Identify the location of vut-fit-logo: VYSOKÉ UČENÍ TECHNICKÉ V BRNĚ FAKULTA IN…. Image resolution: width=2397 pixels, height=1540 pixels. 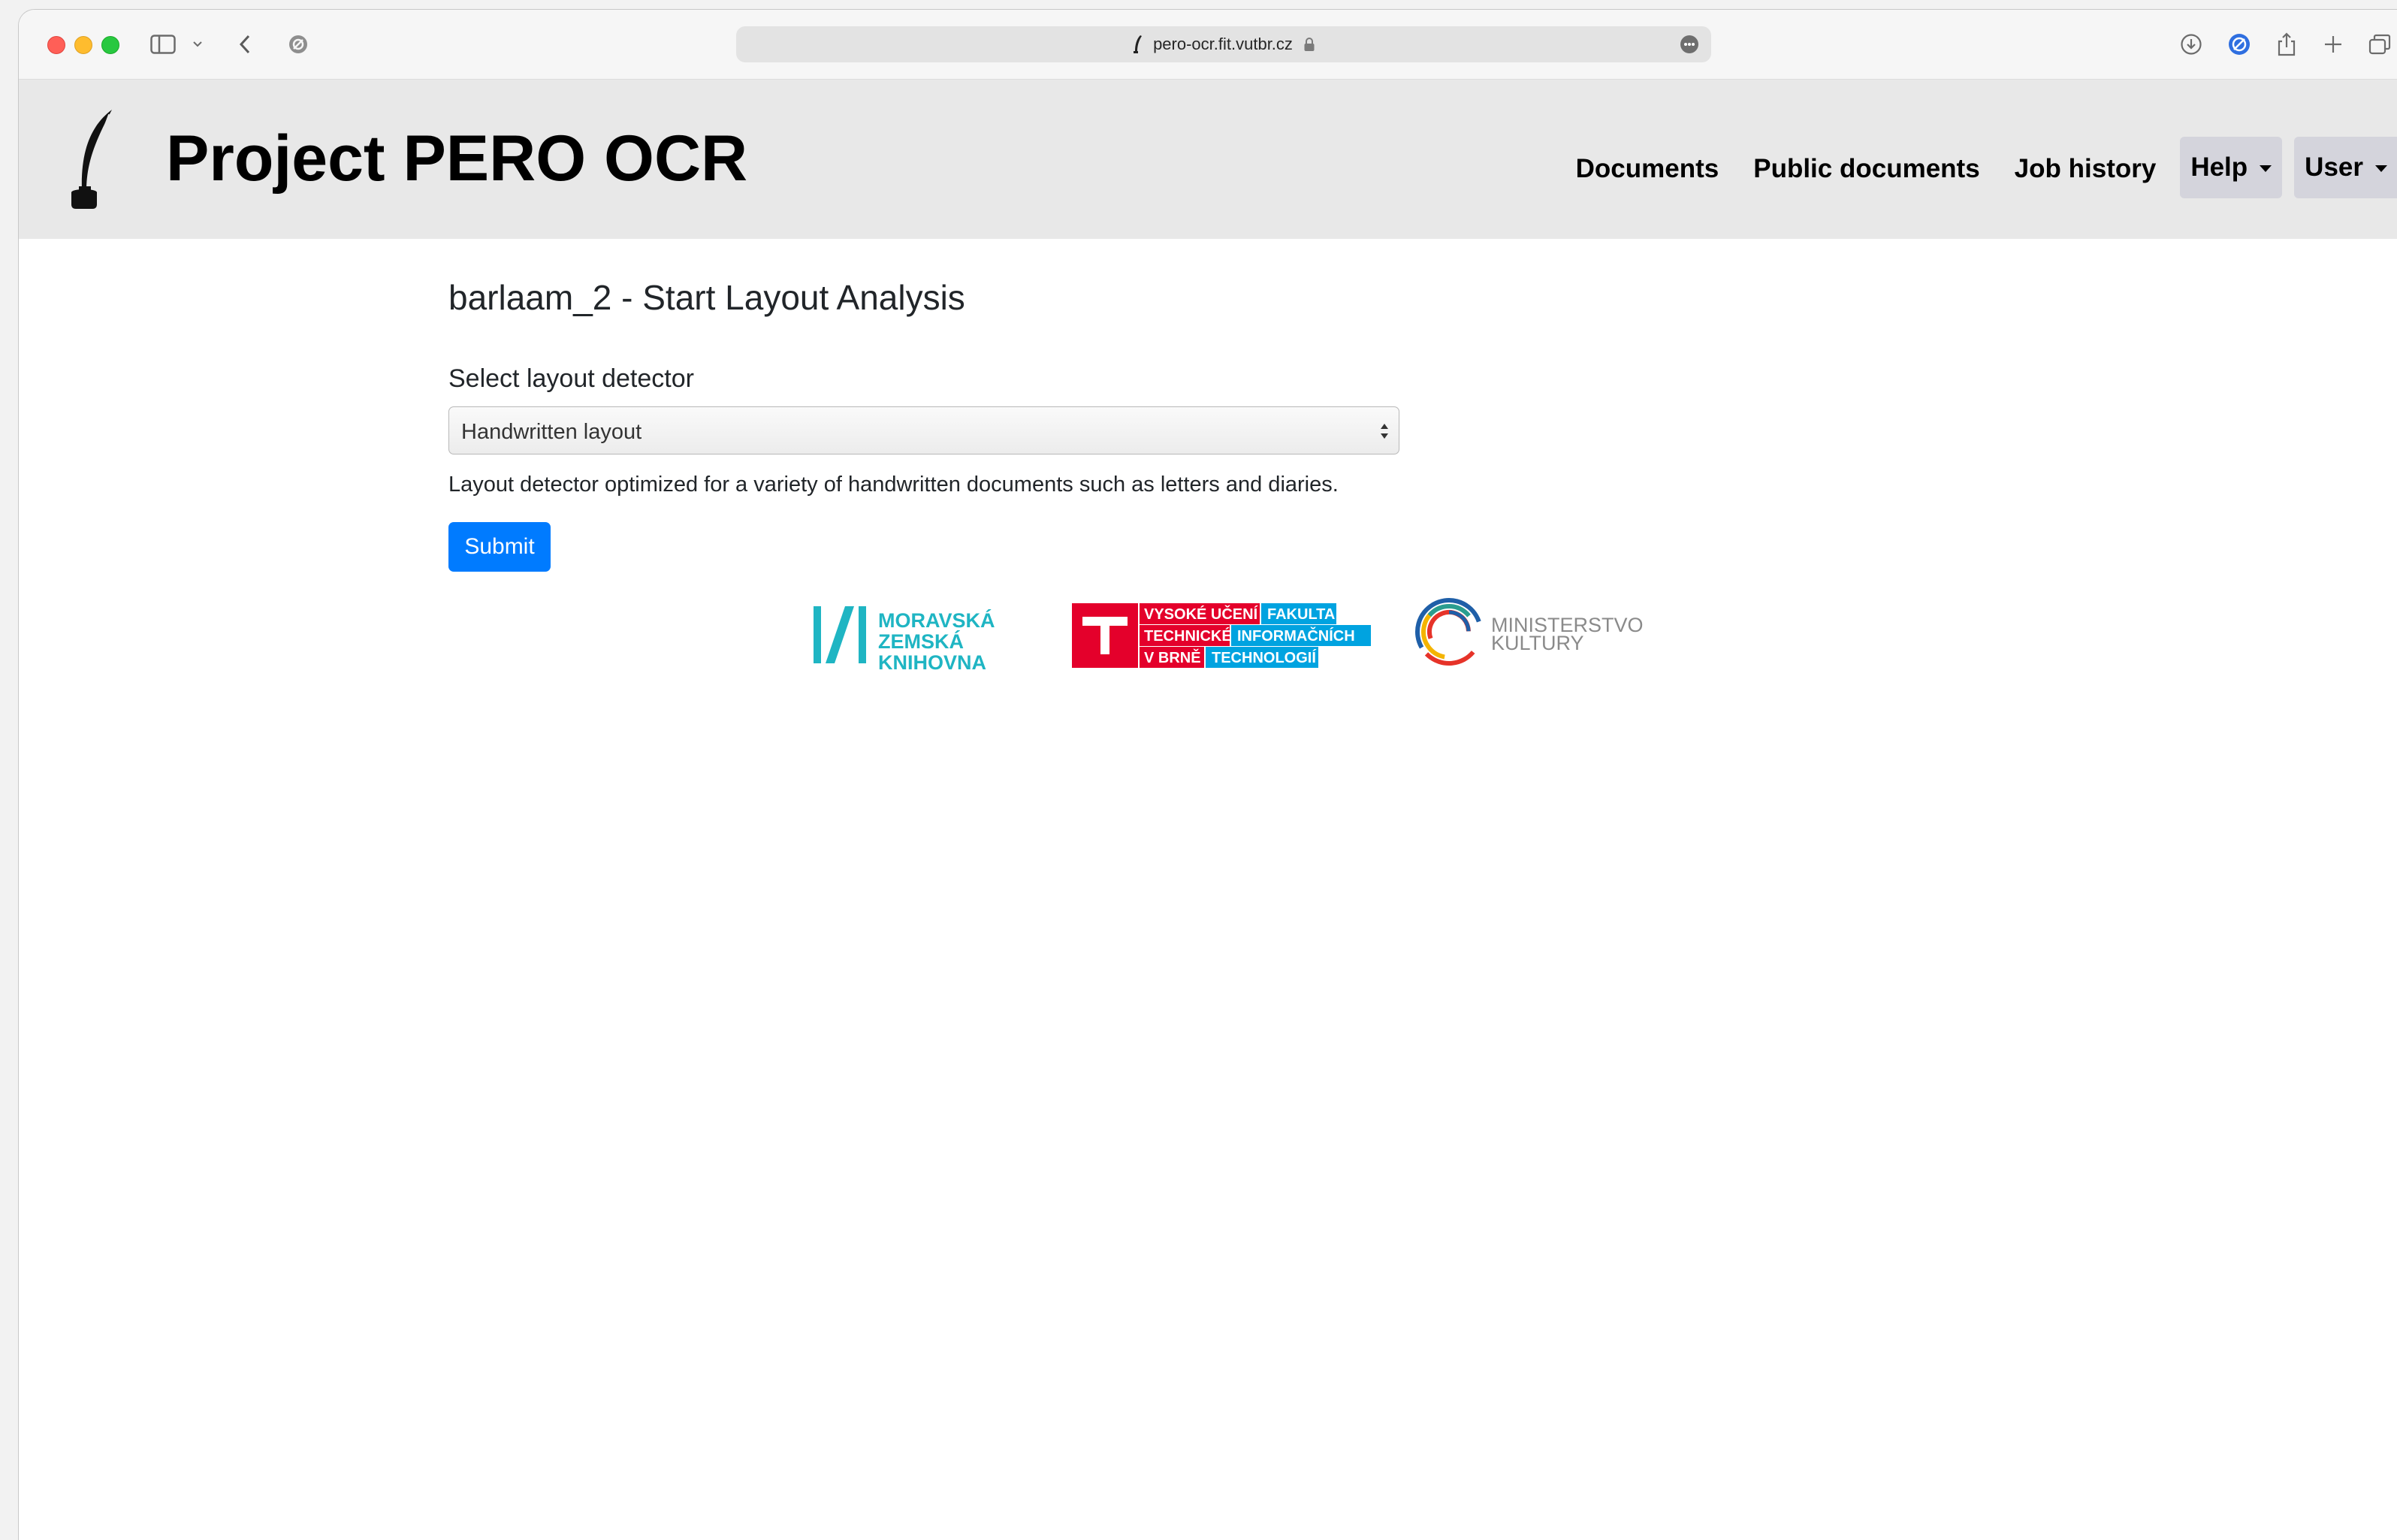
(1222, 632).